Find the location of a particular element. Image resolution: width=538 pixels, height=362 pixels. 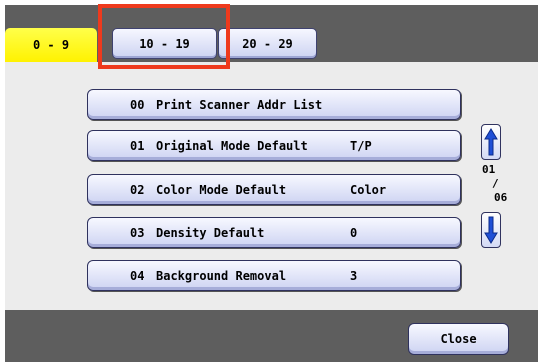

item-label: Color Mode Default is located at coordinates (221, 190).